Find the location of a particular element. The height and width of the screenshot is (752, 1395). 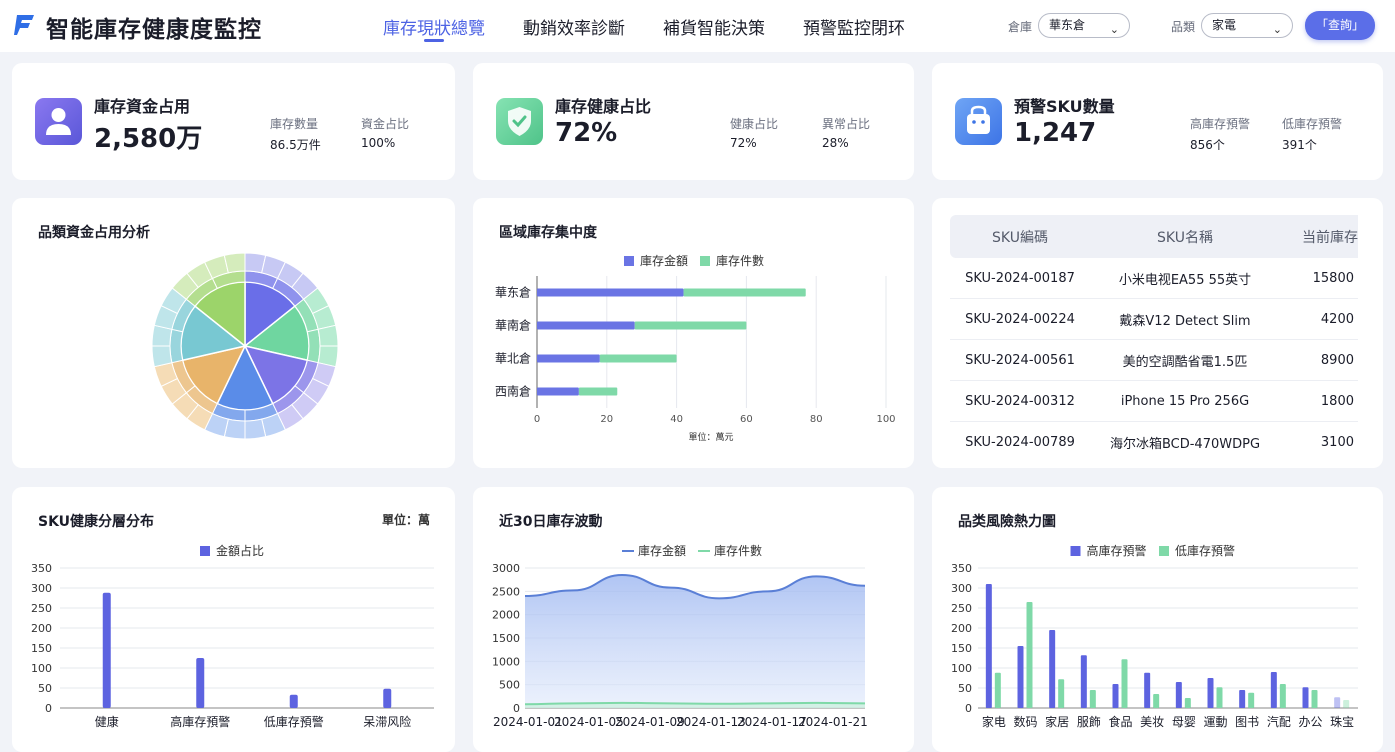

x-tick-label: 美妆 is located at coordinates (1152, 722).